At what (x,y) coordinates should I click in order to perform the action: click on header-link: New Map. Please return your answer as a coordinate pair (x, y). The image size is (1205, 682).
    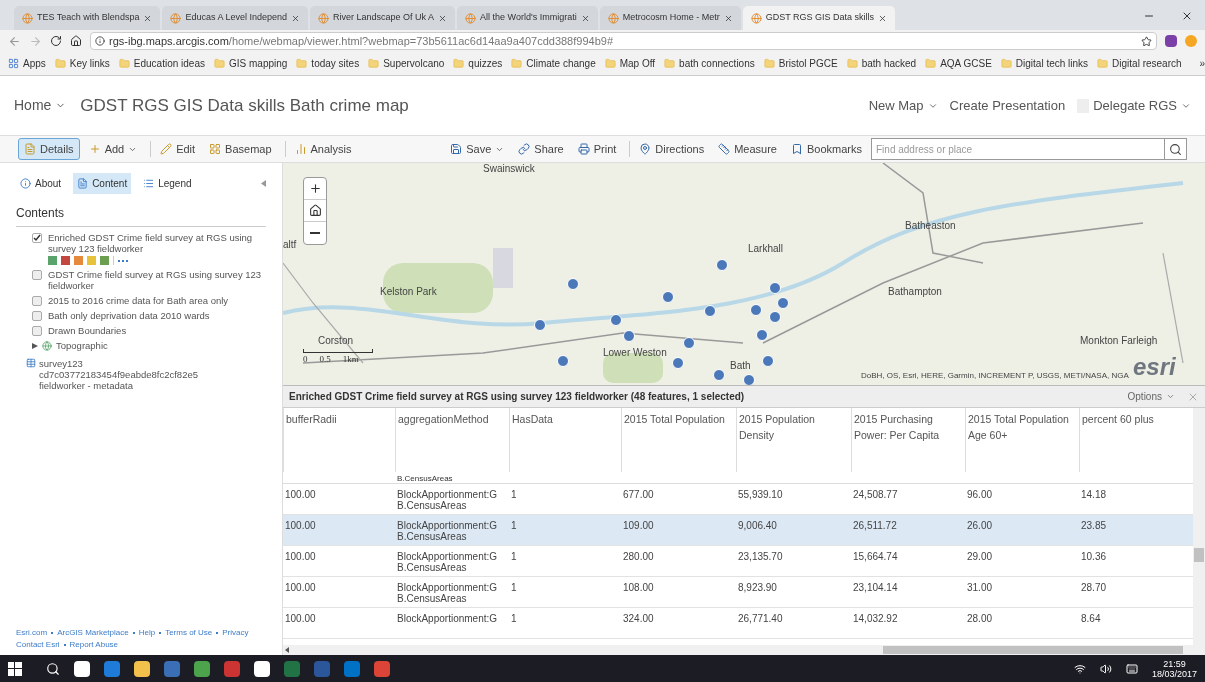
    Looking at the image, I should click on (903, 105).